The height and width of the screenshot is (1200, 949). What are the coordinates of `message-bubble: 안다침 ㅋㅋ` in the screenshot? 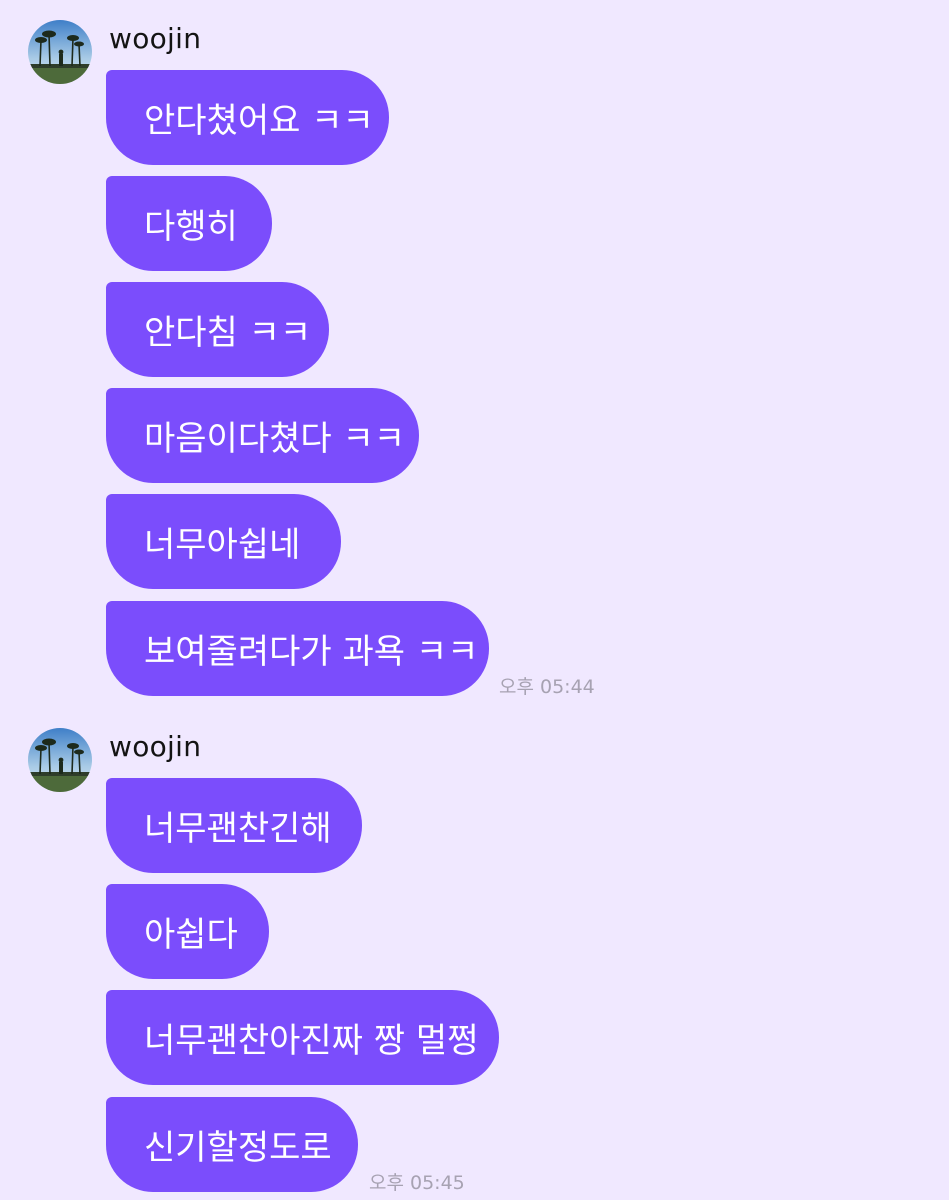 It's located at (217, 329).